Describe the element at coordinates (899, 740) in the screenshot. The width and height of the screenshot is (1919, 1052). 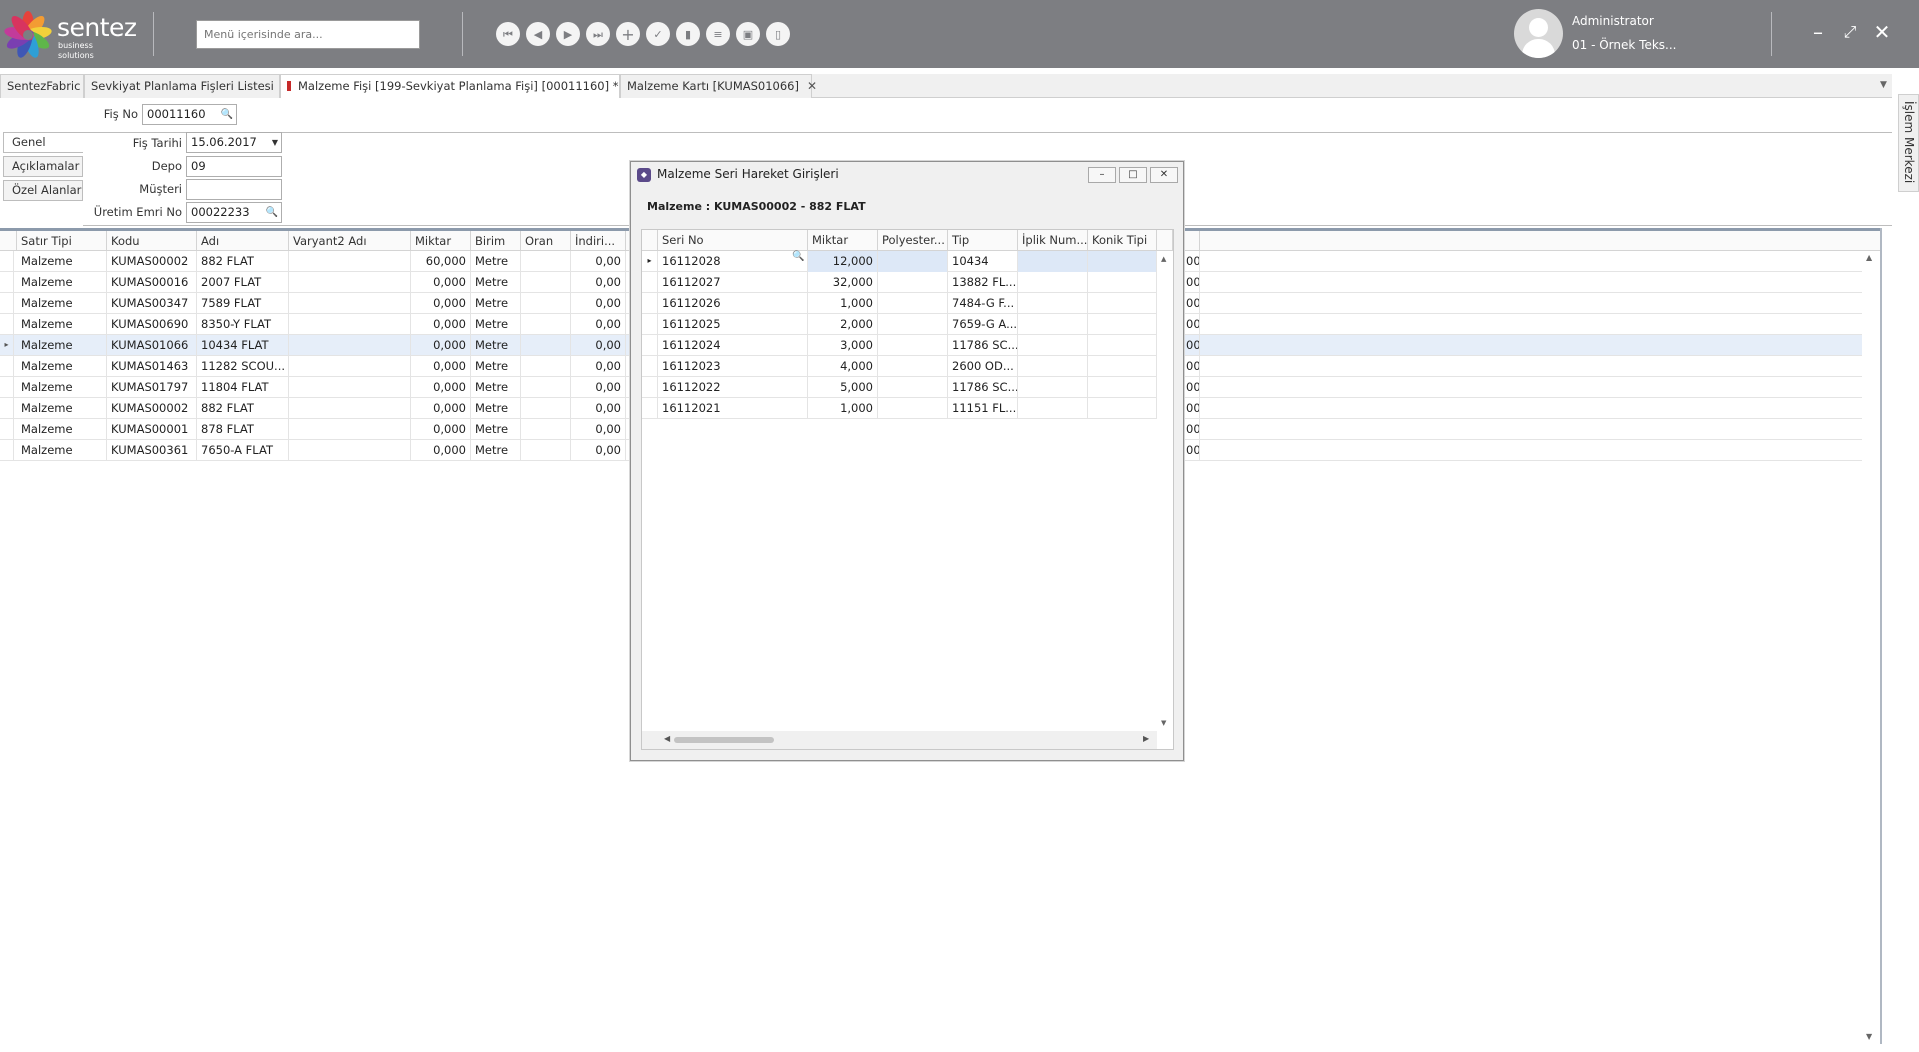
I see `dialog-horizontal-scrollbar: ◀ ▶` at that location.